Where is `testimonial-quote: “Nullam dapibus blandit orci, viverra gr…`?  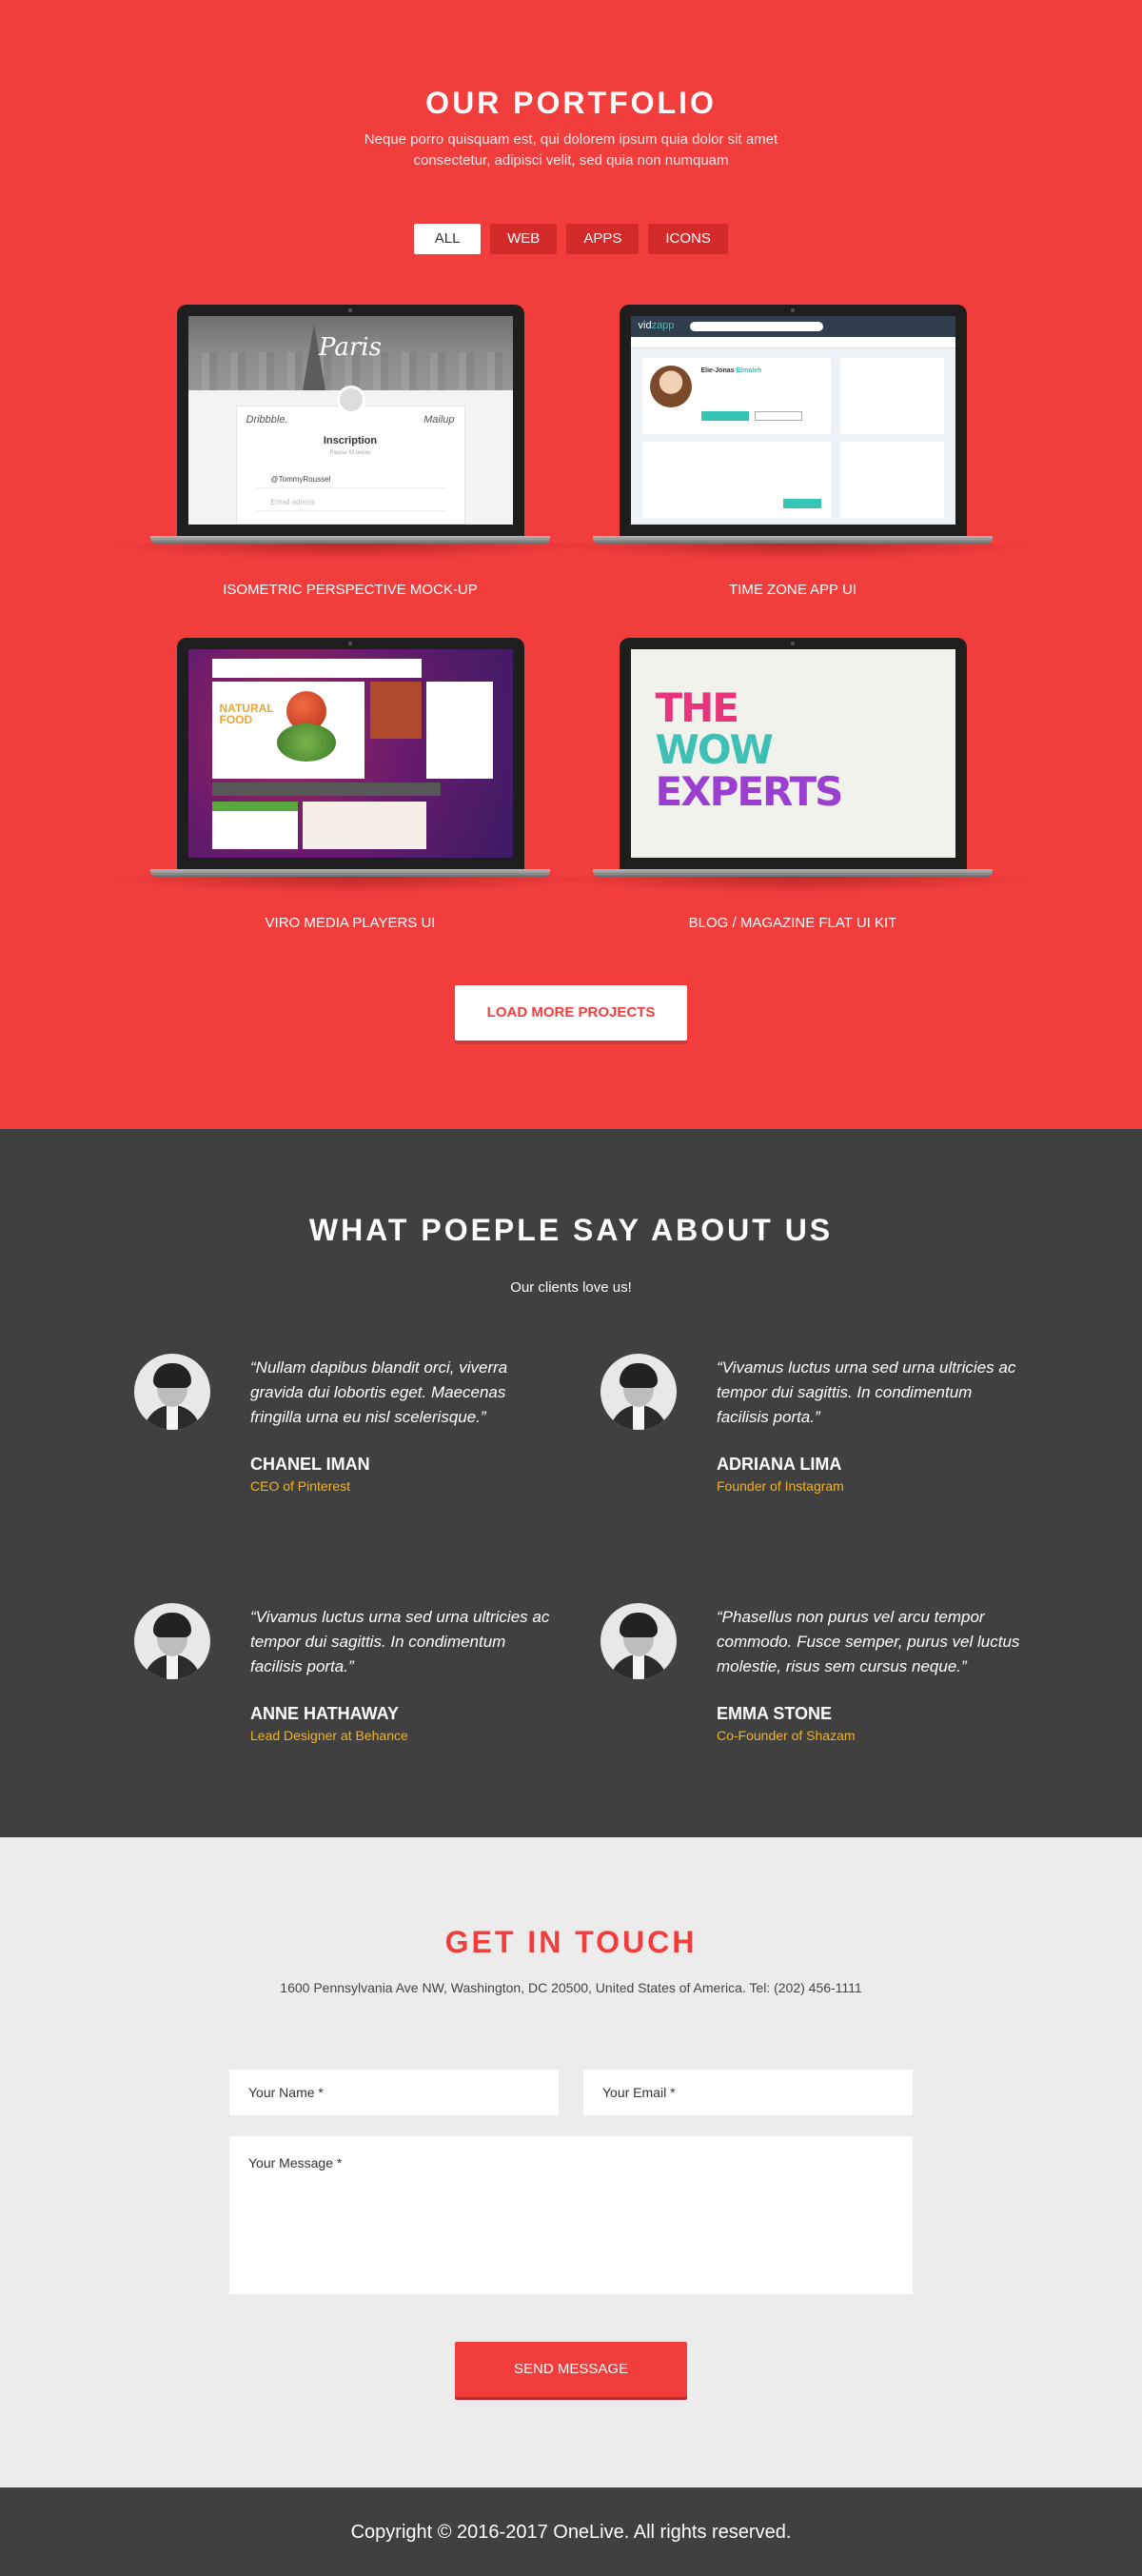
testimonial-quote: “Nullam dapibus blandit orci, viverra gr… is located at coordinates (379, 1392).